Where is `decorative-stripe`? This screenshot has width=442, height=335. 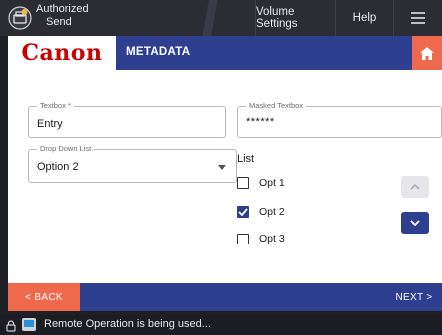 decorative-stripe is located at coordinates (210, 18).